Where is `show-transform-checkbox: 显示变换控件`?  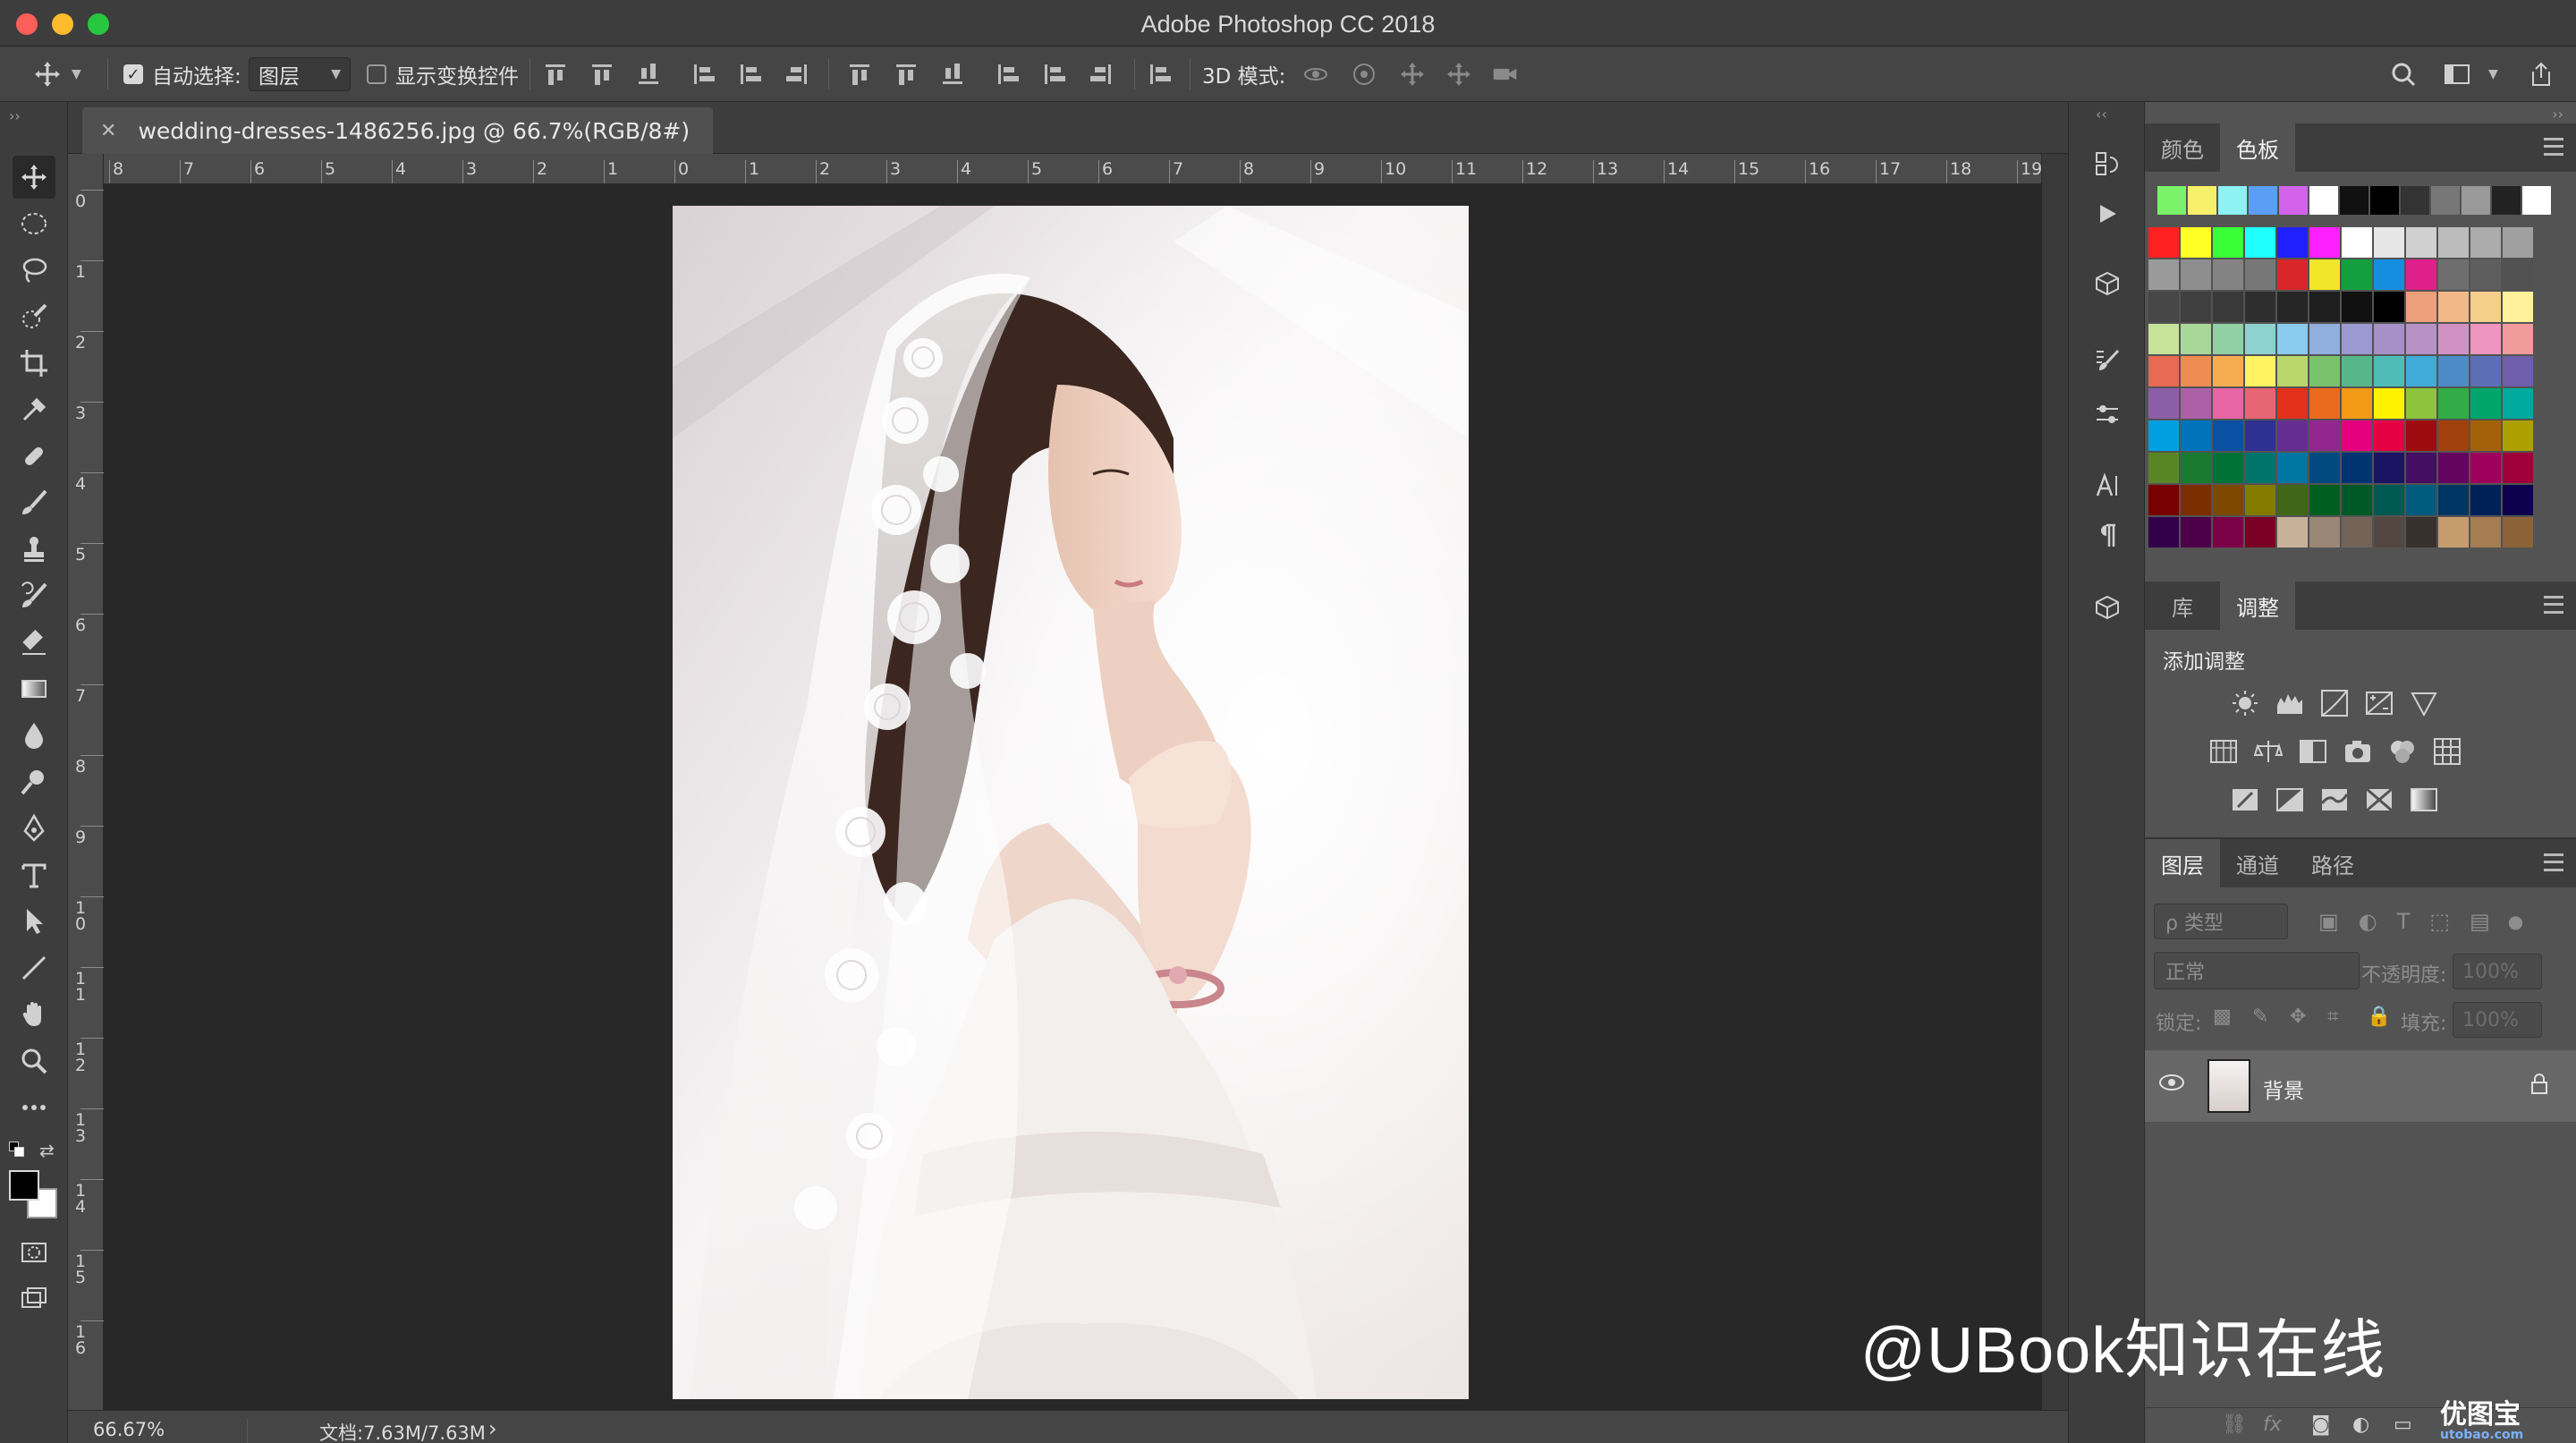
show-transform-checkbox: 显示变换控件 is located at coordinates (443, 75).